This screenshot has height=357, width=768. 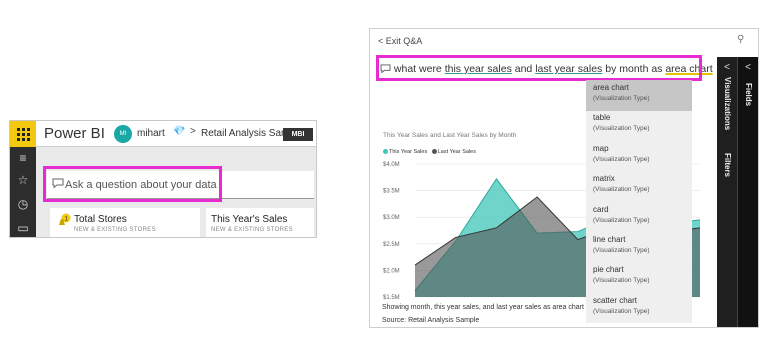 What do you see at coordinates (608, 270) in the screenshot?
I see `dropdown-item-name: pie chart` at bounding box center [608, 270].